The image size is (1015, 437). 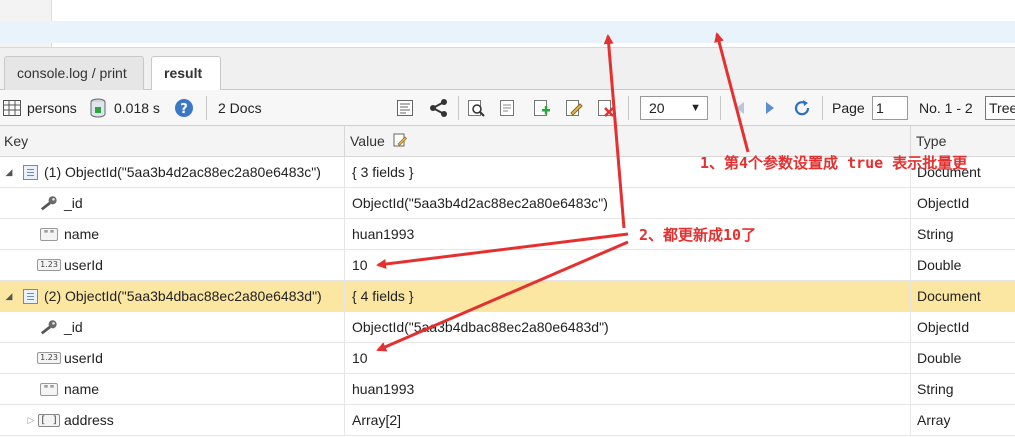 What do you see at coordinates (240, 108) in the screenshot?
I see `document-count: 2 Docs` at bounding box center [240, 108].